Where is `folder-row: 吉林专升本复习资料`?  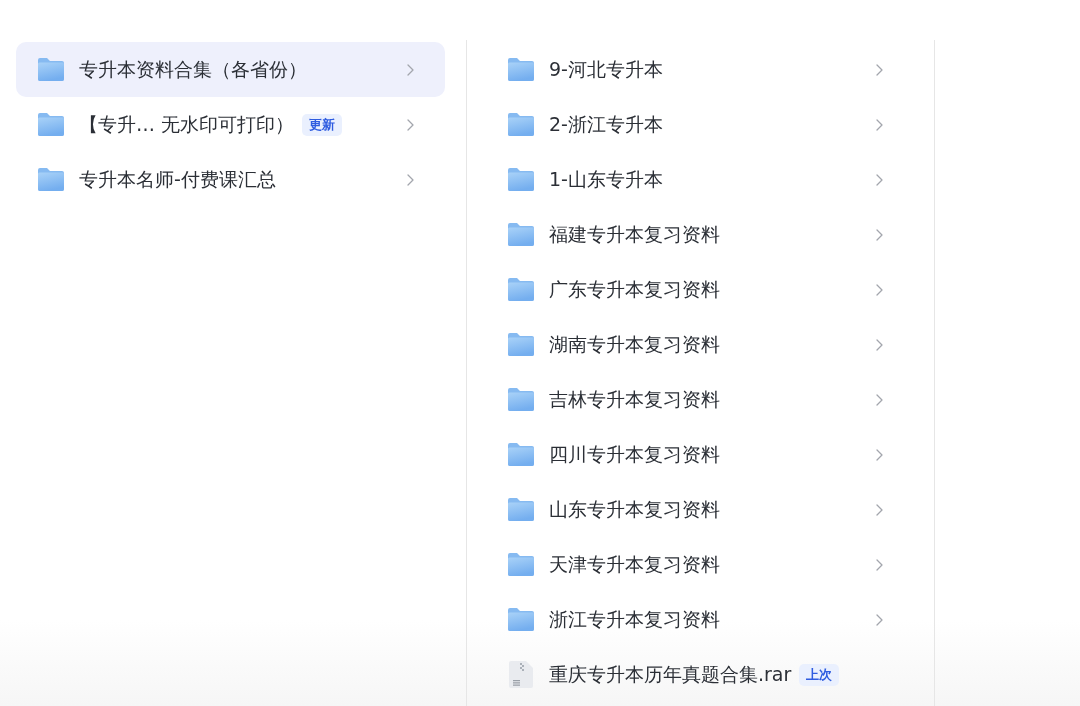
folder-row: 吉林专升本复习资料 is located at coordinates (700, 399).